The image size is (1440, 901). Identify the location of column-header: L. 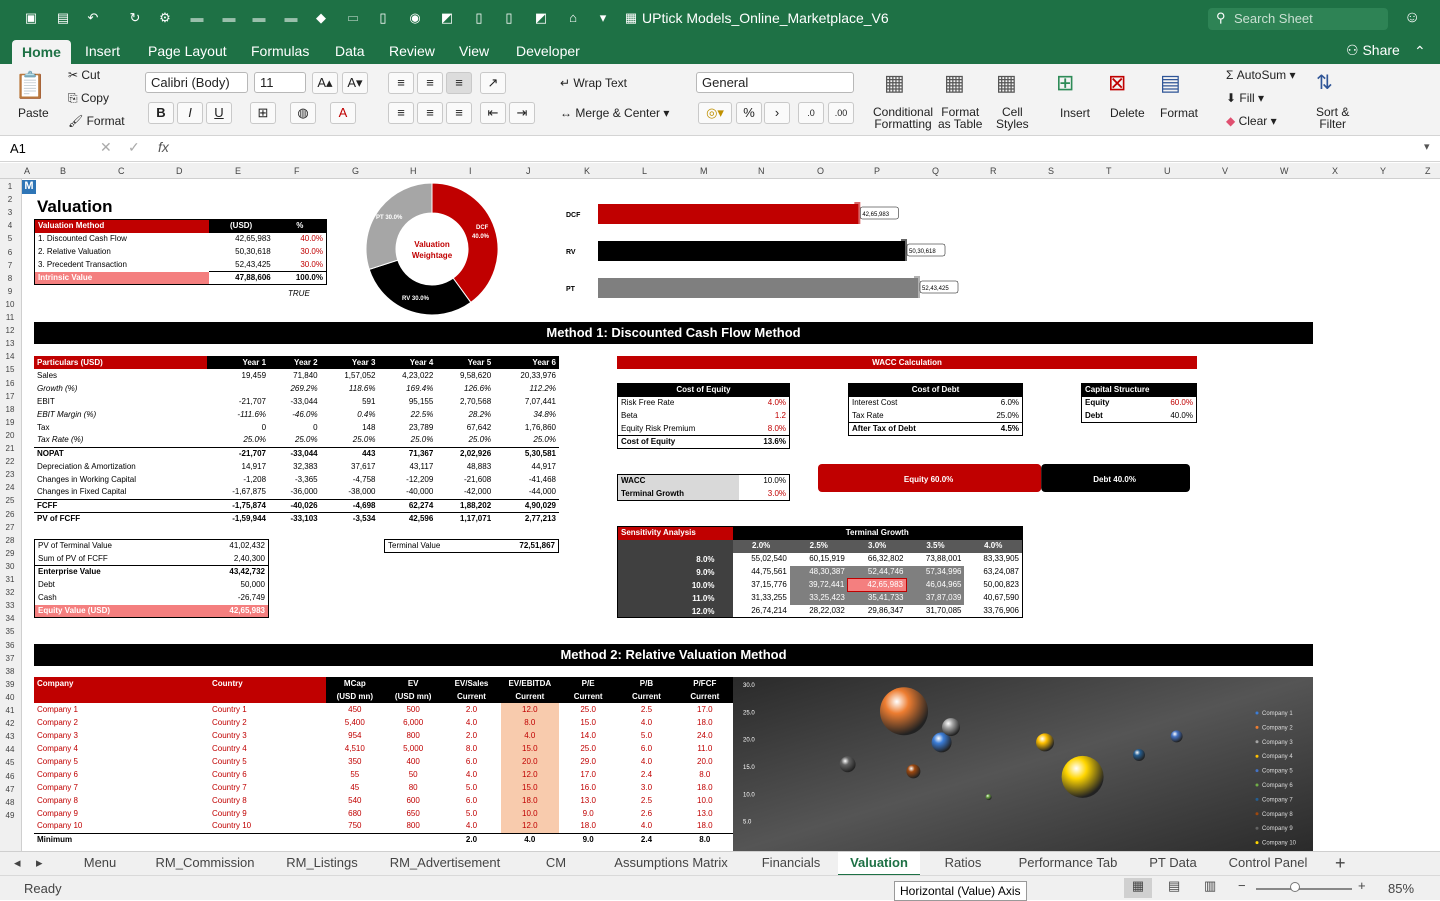
(644, 171).